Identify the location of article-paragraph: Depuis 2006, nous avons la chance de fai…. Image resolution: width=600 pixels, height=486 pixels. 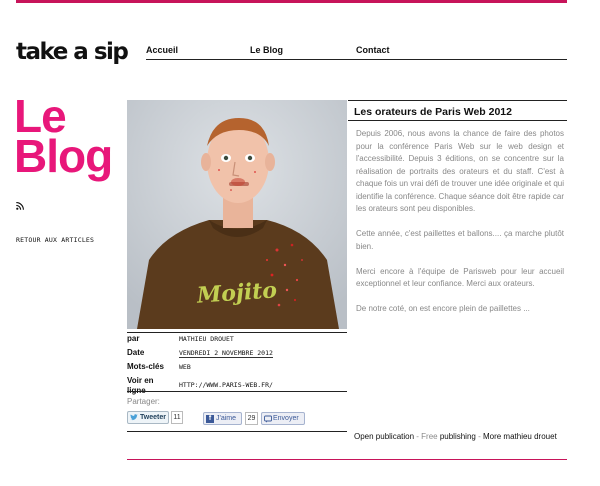
(460, 171).